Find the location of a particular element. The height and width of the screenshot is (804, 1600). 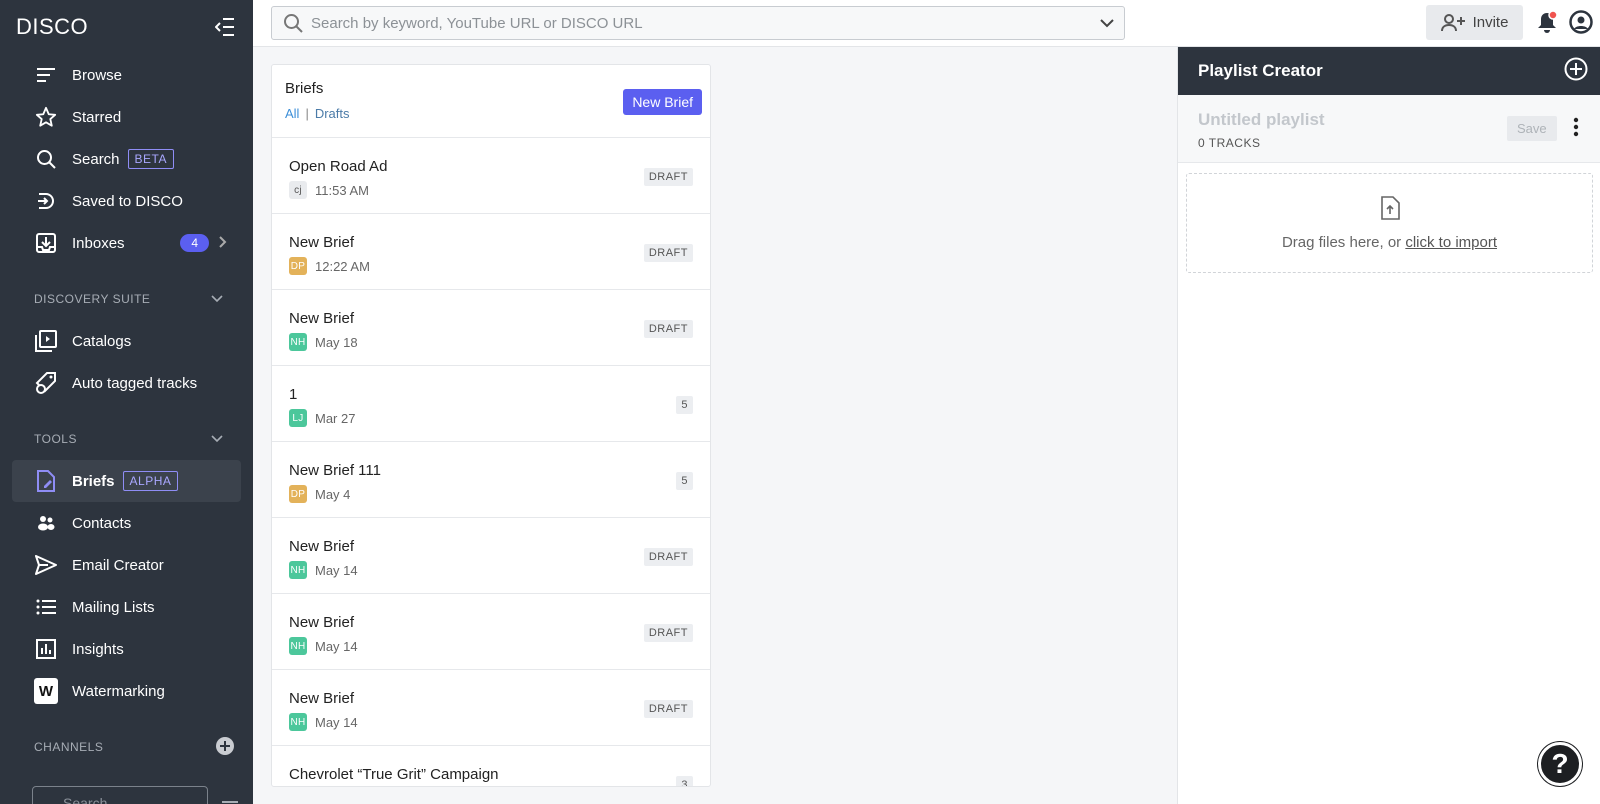

nav-label: Auto tagged tracks is located at coordinates (135, 383).